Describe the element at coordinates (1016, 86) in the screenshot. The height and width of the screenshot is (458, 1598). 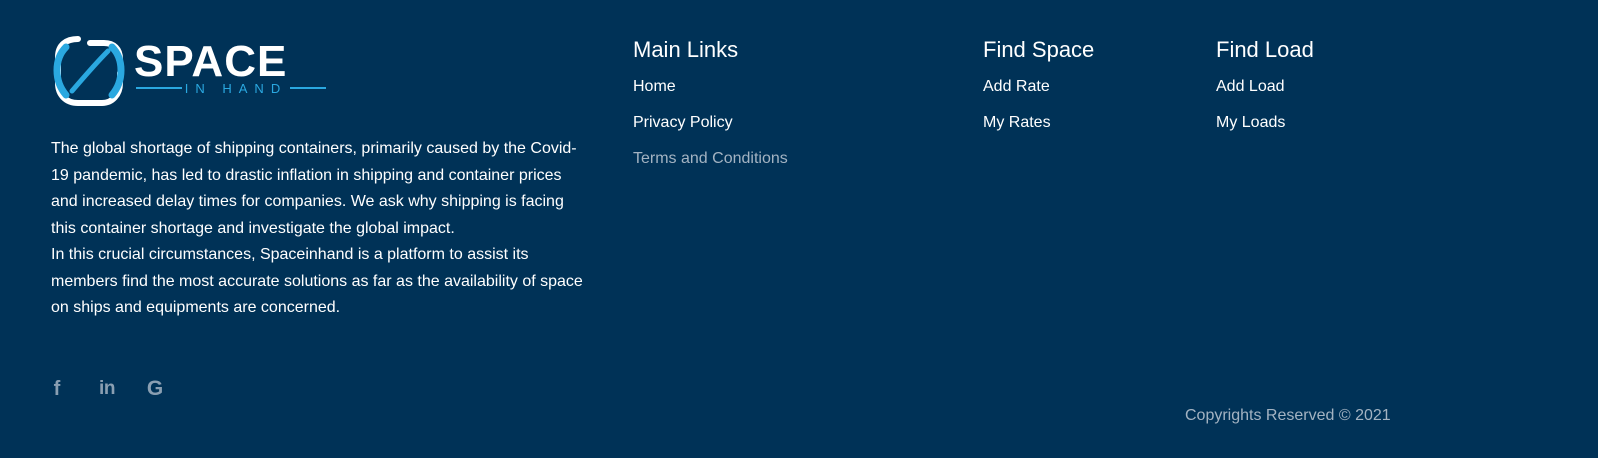
I see `add-rate-link: Add Rate` at that location.